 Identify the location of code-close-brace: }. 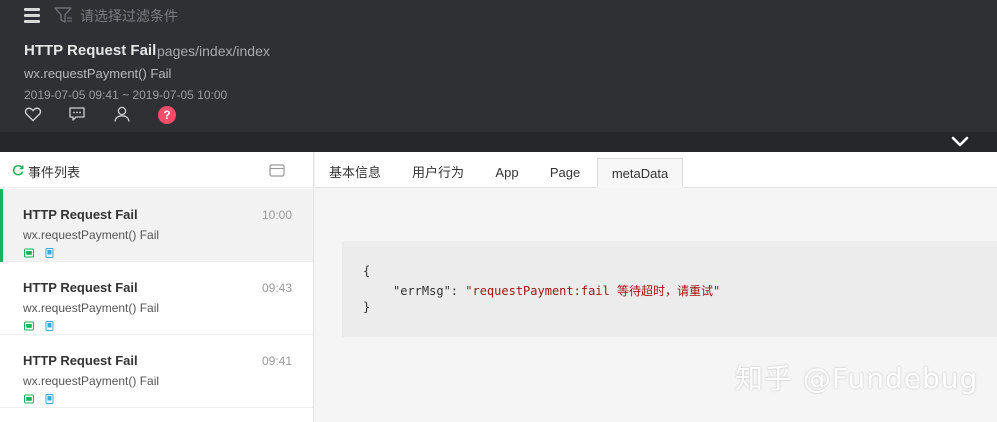
(367, 307).